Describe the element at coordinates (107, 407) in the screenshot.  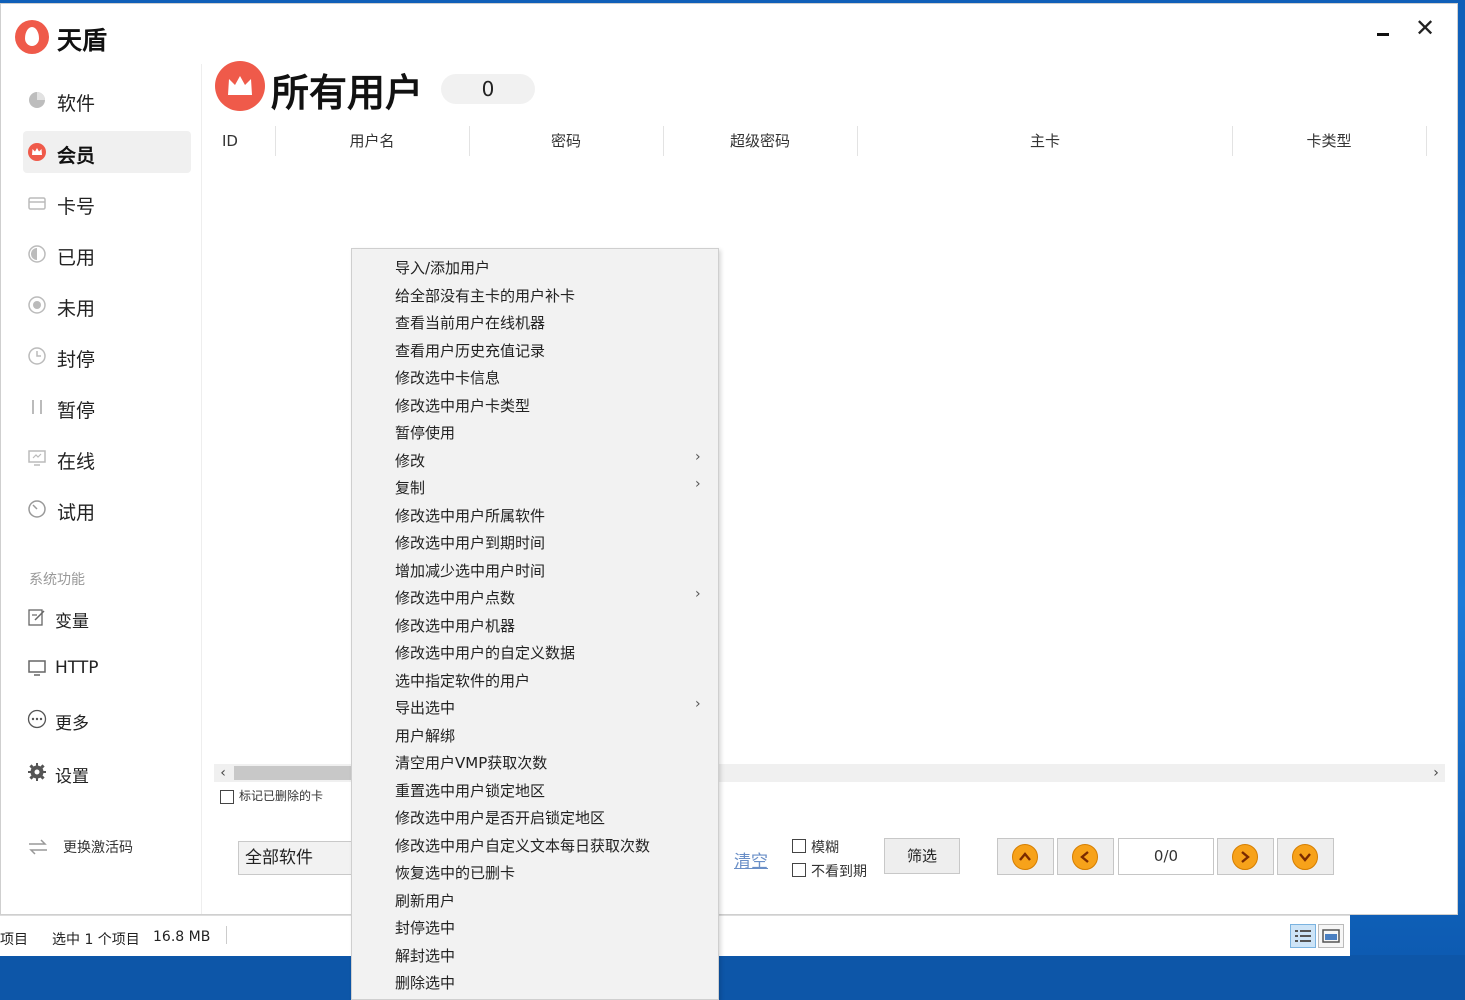
I see `sidebar-item-paused: 暂停` at that location.